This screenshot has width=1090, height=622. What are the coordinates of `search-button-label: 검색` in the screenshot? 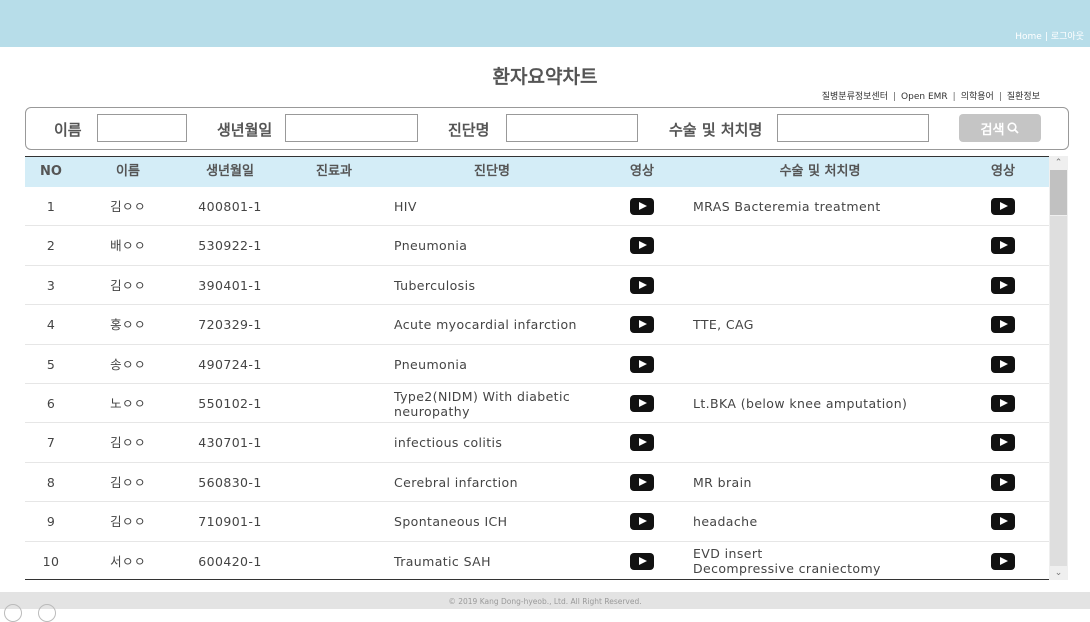 It's located at (992, 130).